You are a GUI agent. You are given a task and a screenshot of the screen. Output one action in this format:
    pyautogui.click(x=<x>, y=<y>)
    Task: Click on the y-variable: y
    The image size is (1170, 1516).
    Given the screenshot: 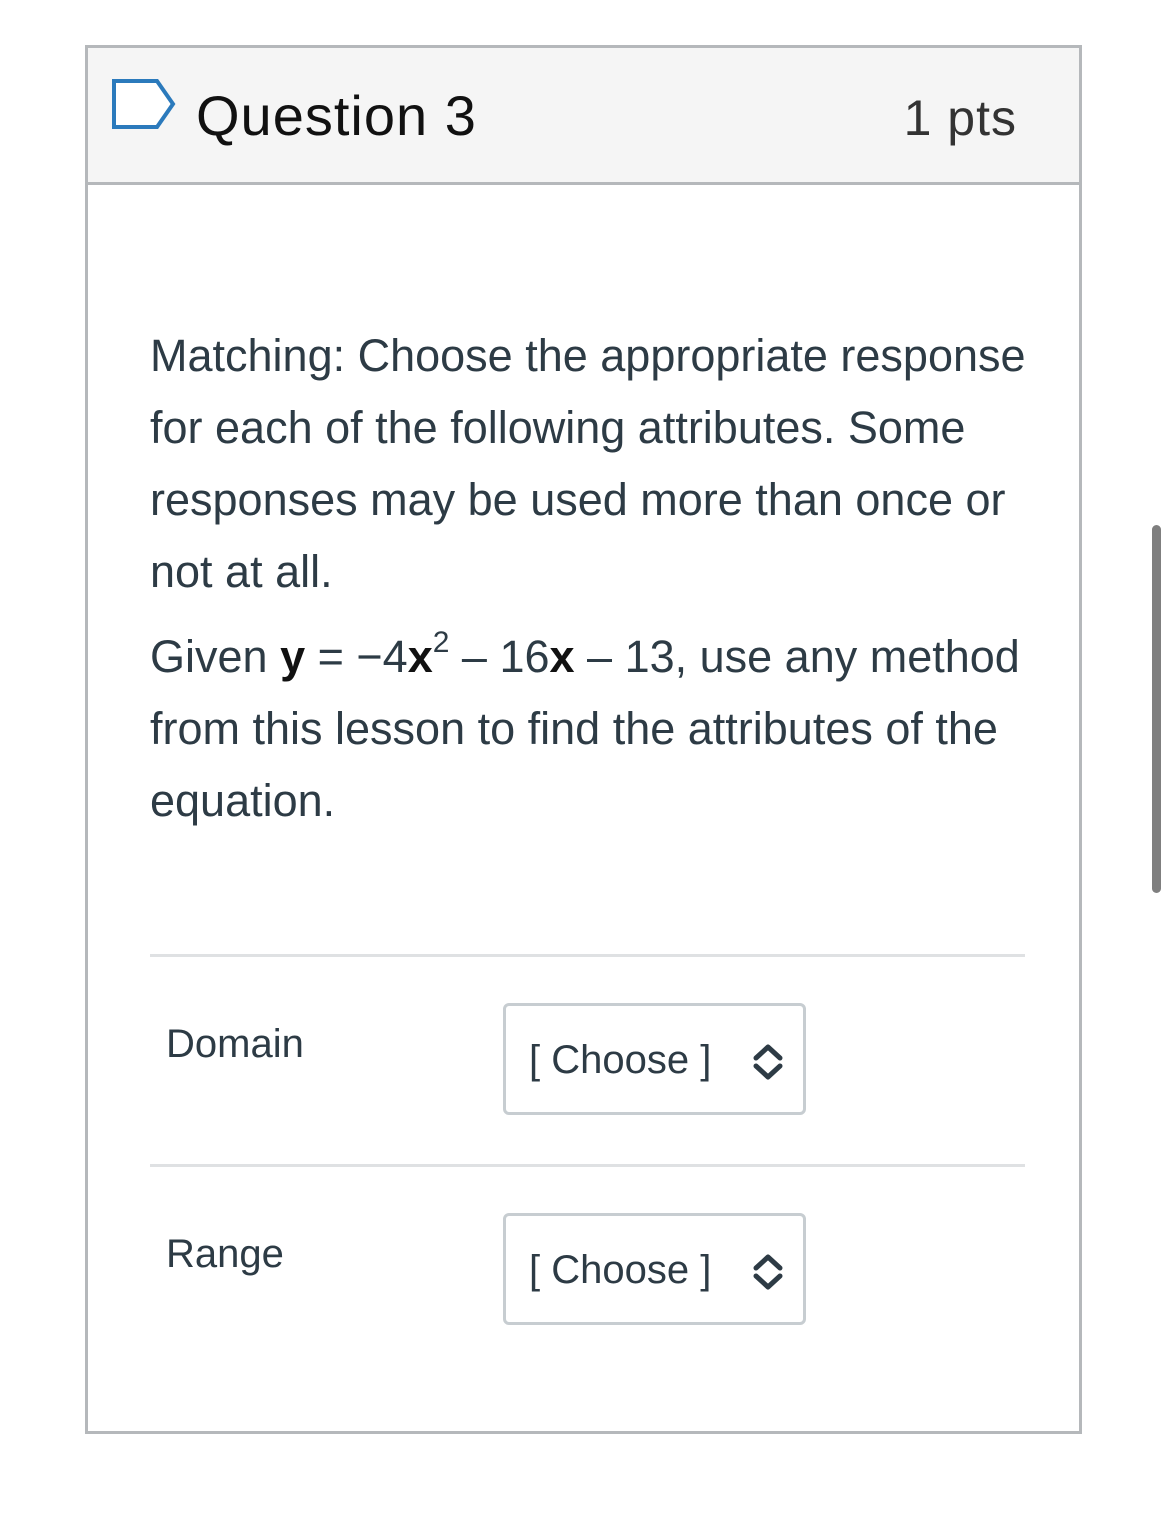 What is the action you would take?
    pyautogui.click(x=293, y=656)
    